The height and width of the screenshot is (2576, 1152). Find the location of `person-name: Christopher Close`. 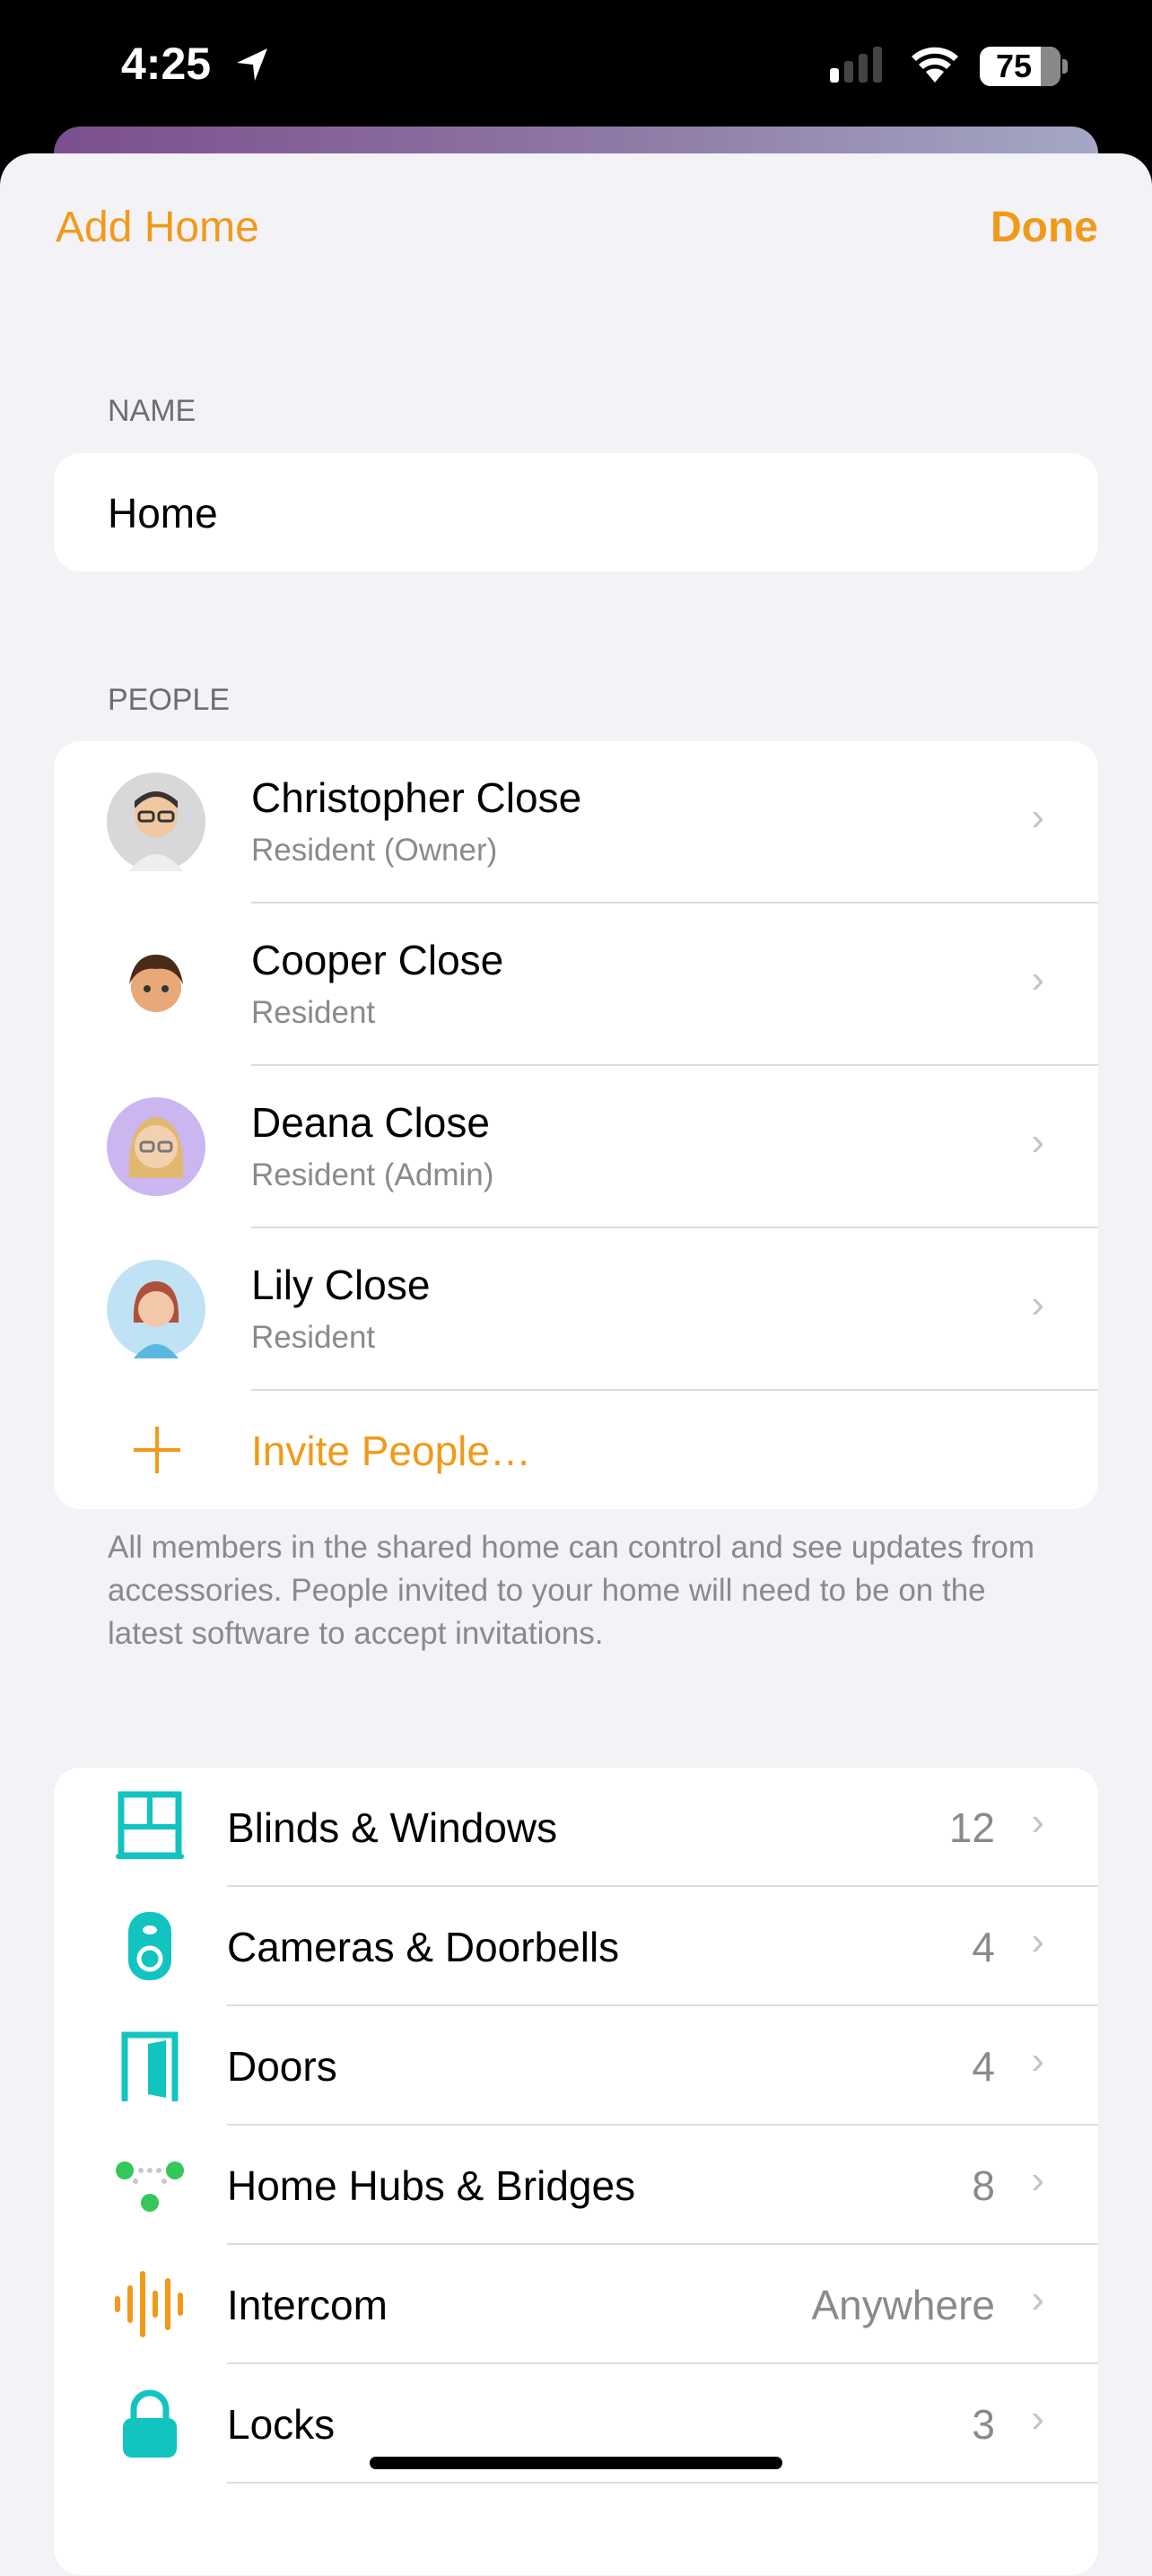

person-name: Christopher Close is located at coordinates (416, 798).